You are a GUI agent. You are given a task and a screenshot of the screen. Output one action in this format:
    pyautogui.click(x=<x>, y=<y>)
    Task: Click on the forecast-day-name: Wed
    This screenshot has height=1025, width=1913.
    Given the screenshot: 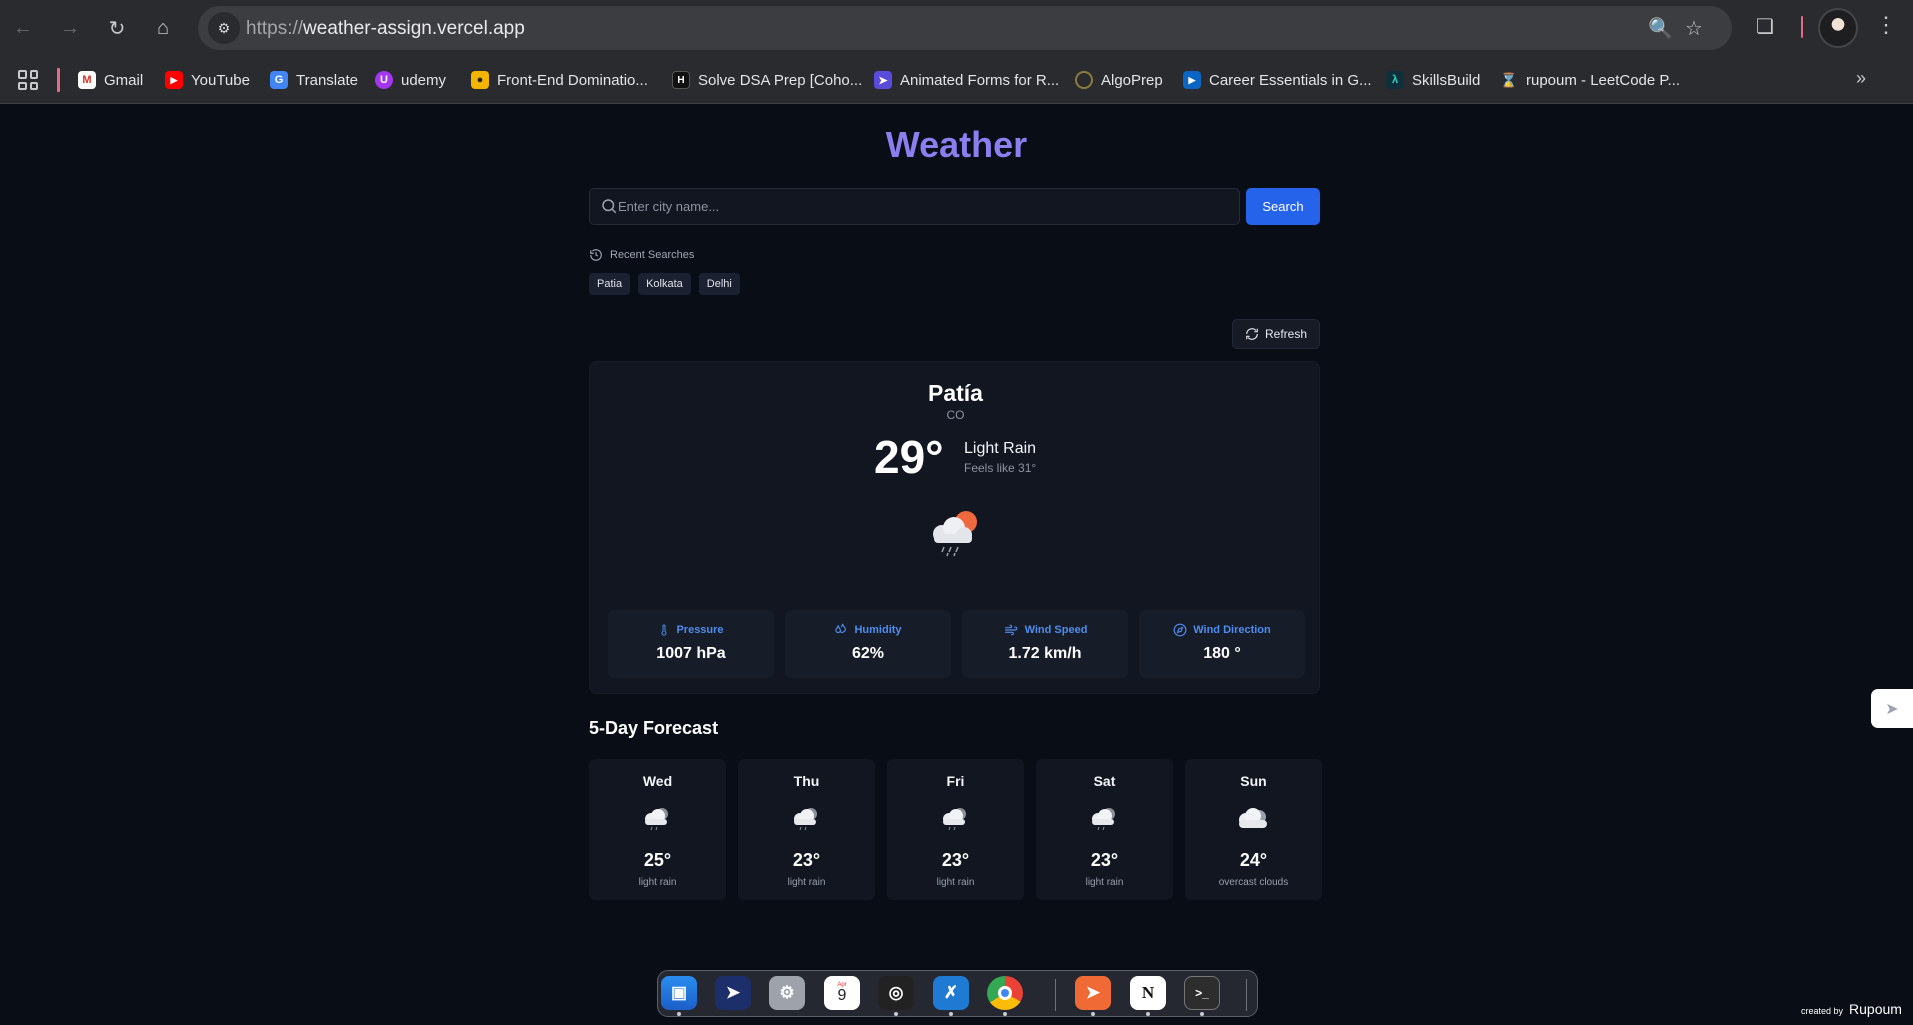 What is the action you would take?
    pyautogui.click(x=657, y=781)
    